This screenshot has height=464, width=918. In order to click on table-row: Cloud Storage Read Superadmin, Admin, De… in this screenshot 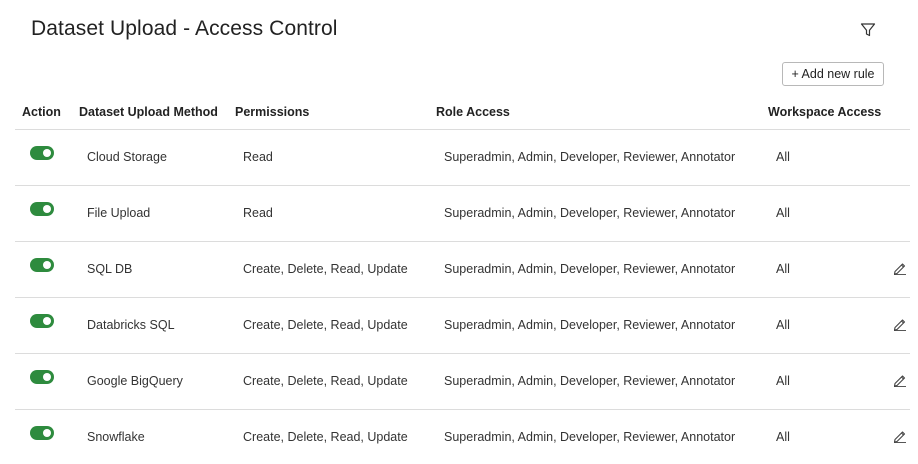, I will do `click(462, 158)`.